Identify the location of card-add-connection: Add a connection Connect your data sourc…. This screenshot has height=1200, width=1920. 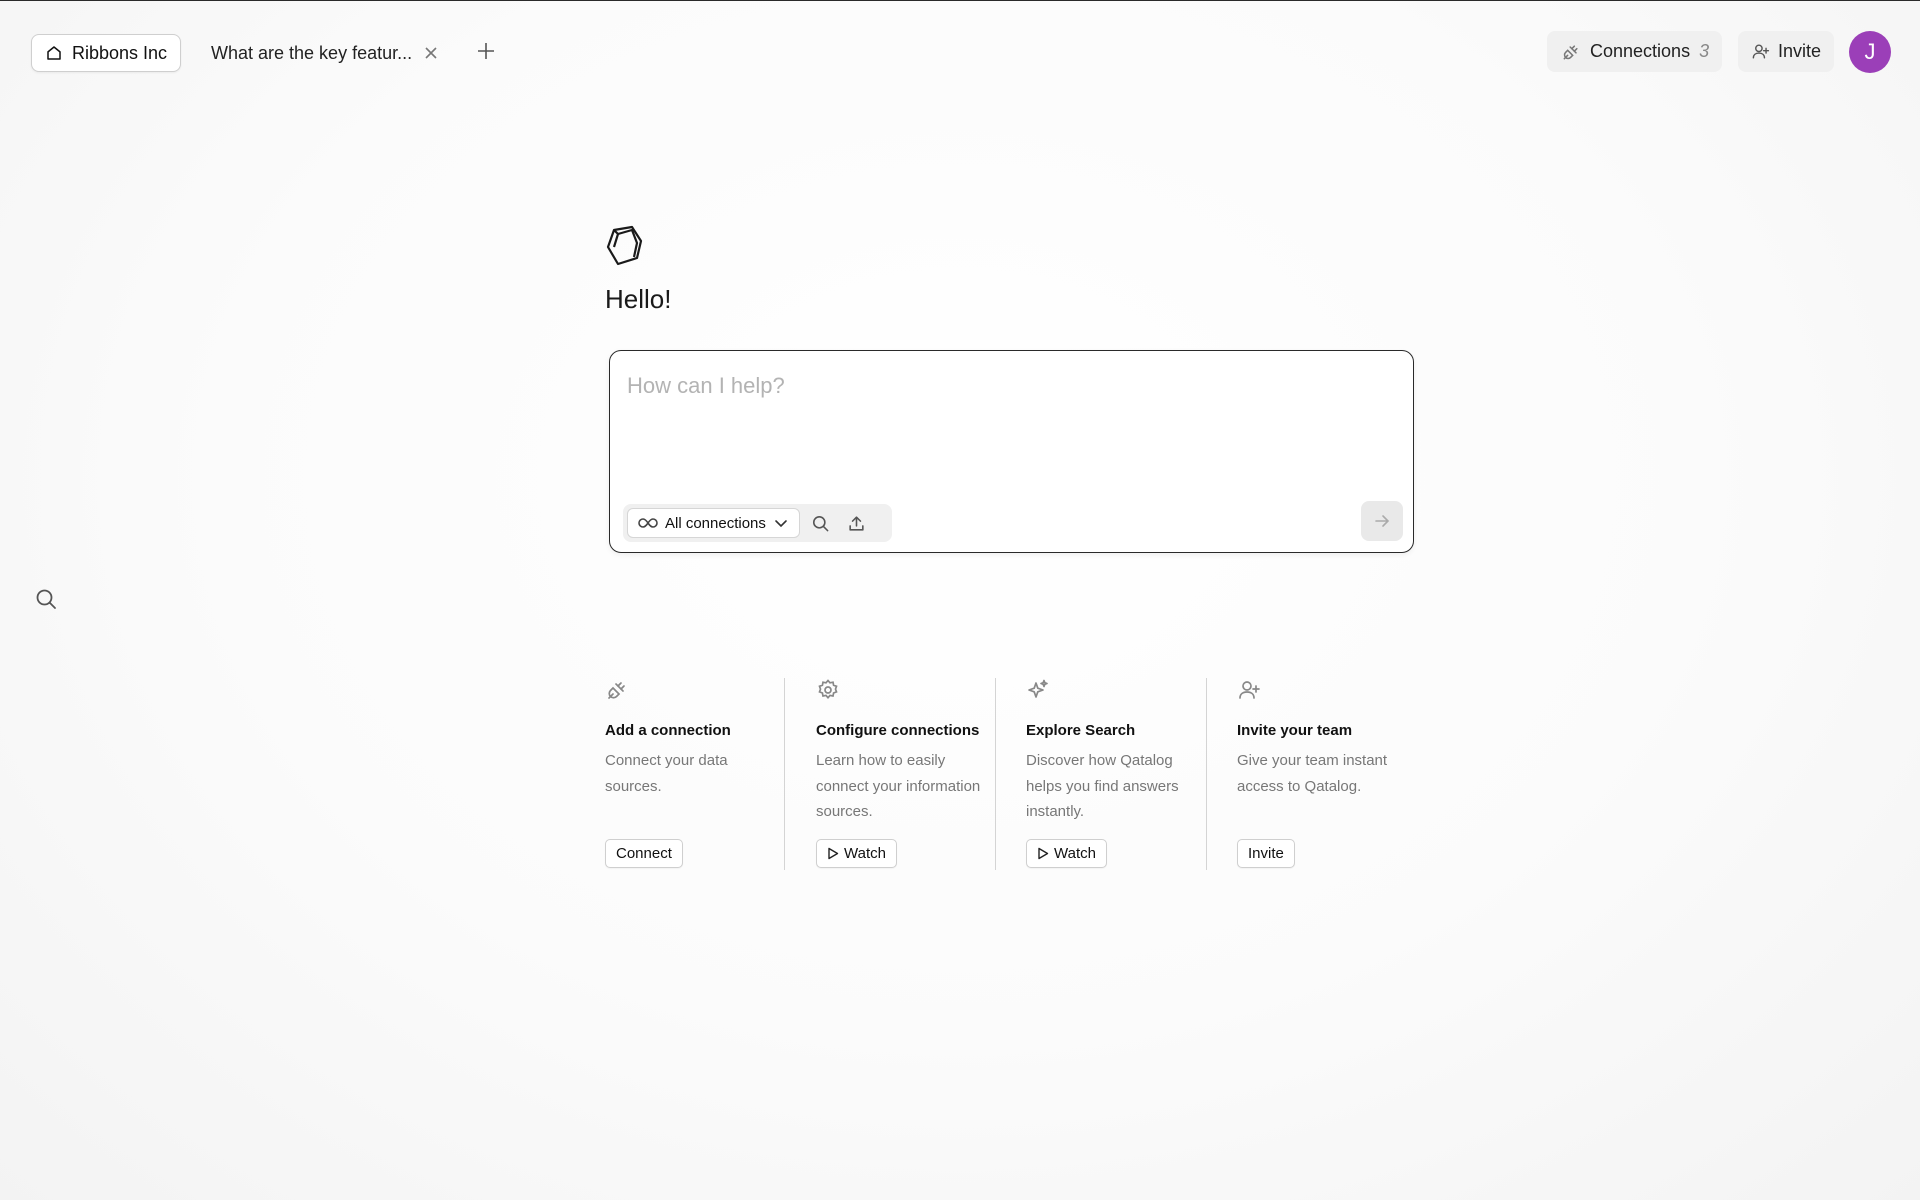
(695, 774).